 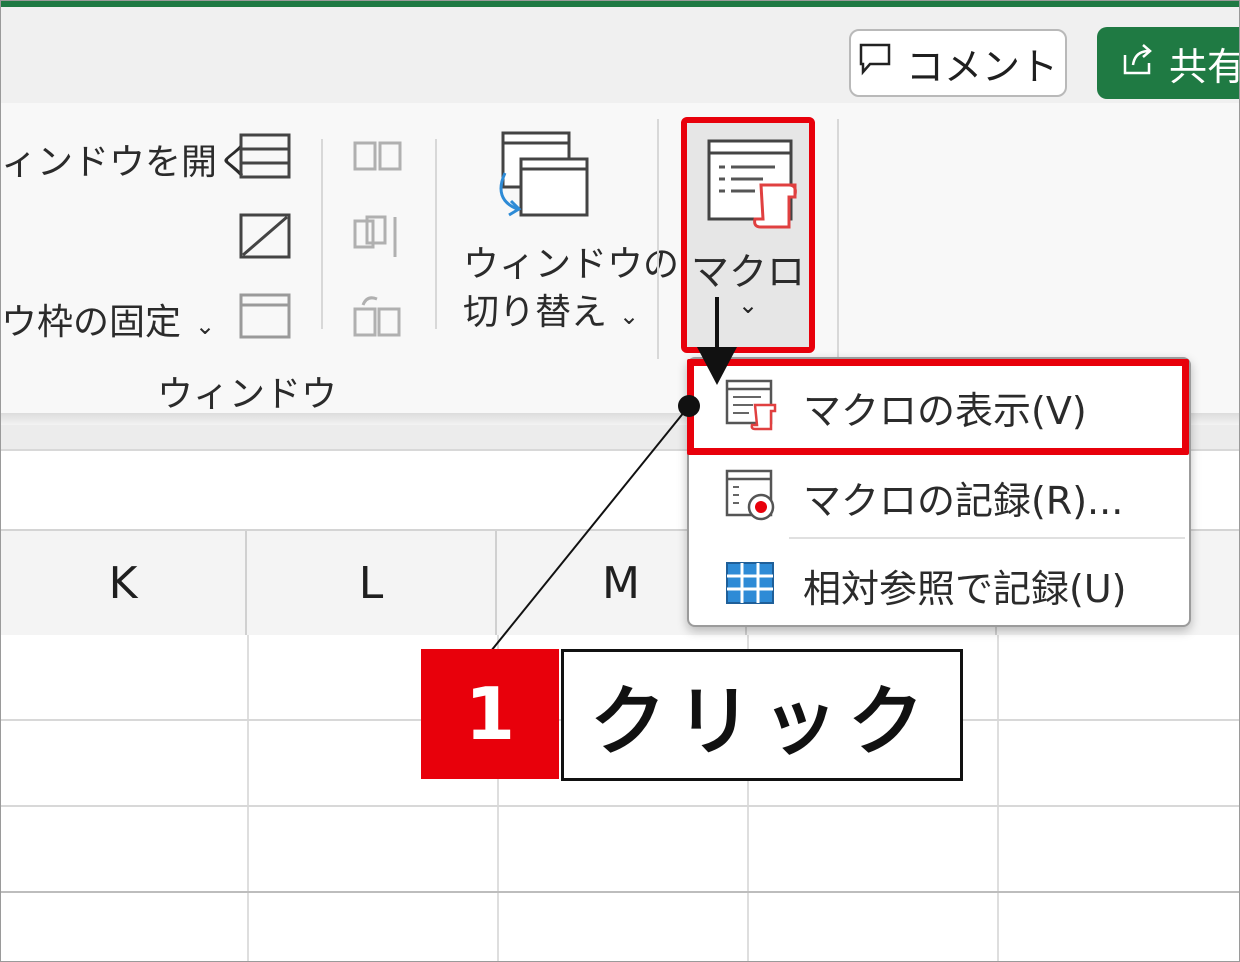 I want to click on annotation-overlay, so click(x=613, y=474).